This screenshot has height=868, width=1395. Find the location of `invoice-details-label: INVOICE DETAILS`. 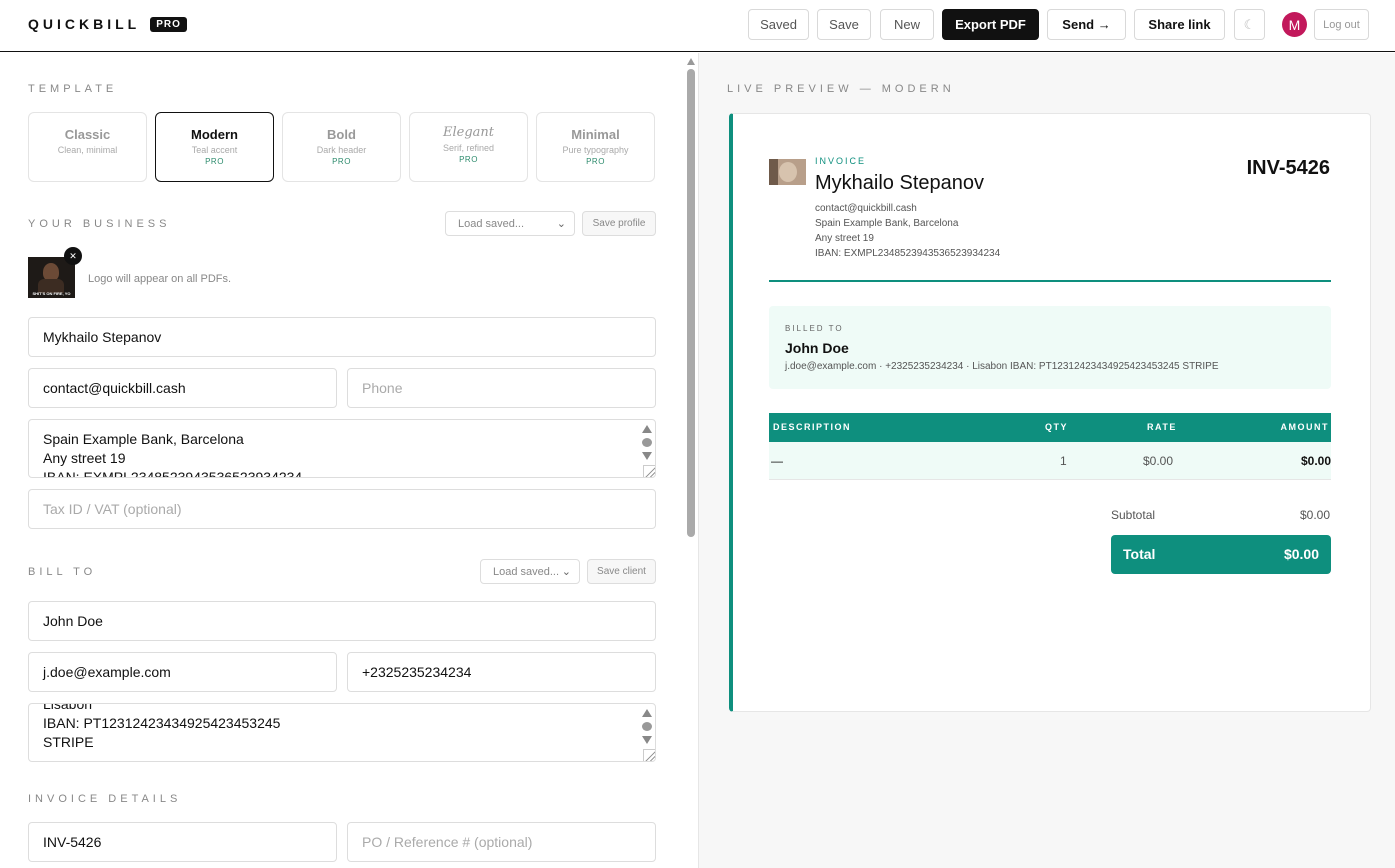

invoice-details-label: INVOICE DETAILS is located at coordinates (105, 799).